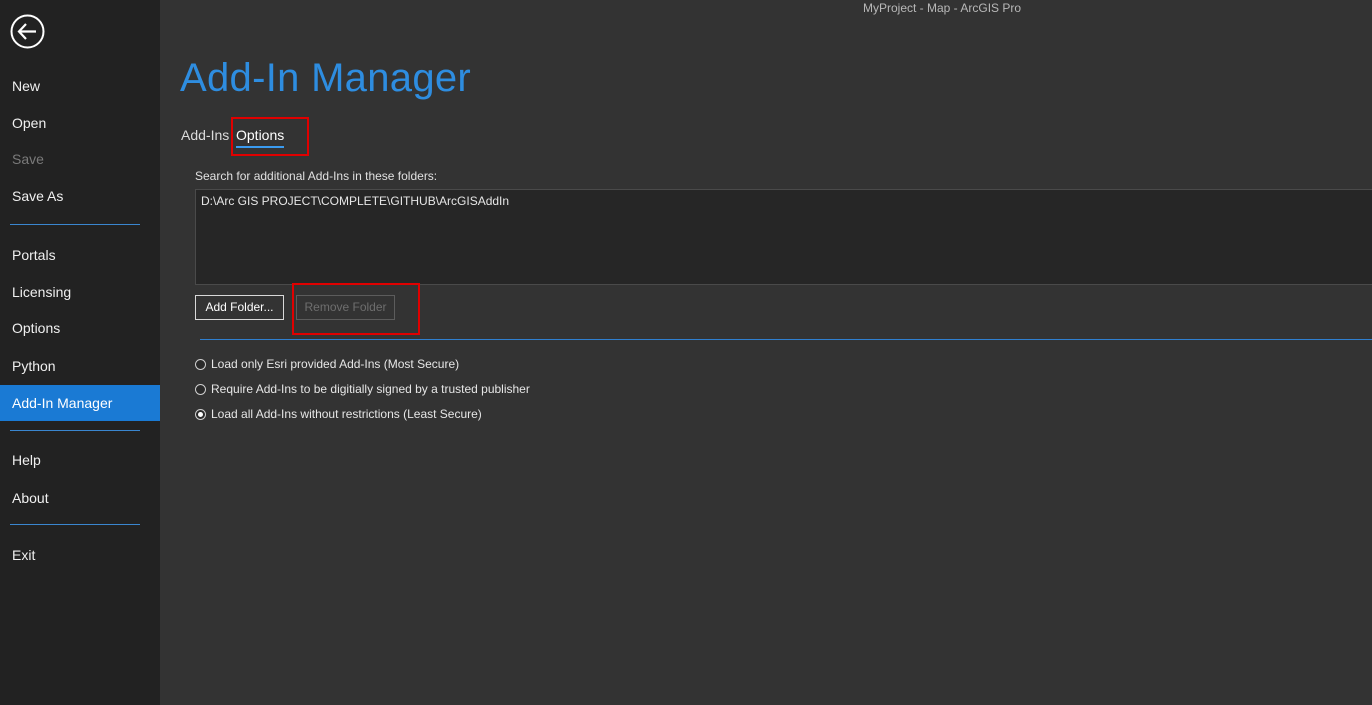 Image resolution: width=1372 pixels, height=705 pixels. Describe the element at coordinates (80, 123) in the screenshot. I see `sidebar-item-open: Open` at that location.